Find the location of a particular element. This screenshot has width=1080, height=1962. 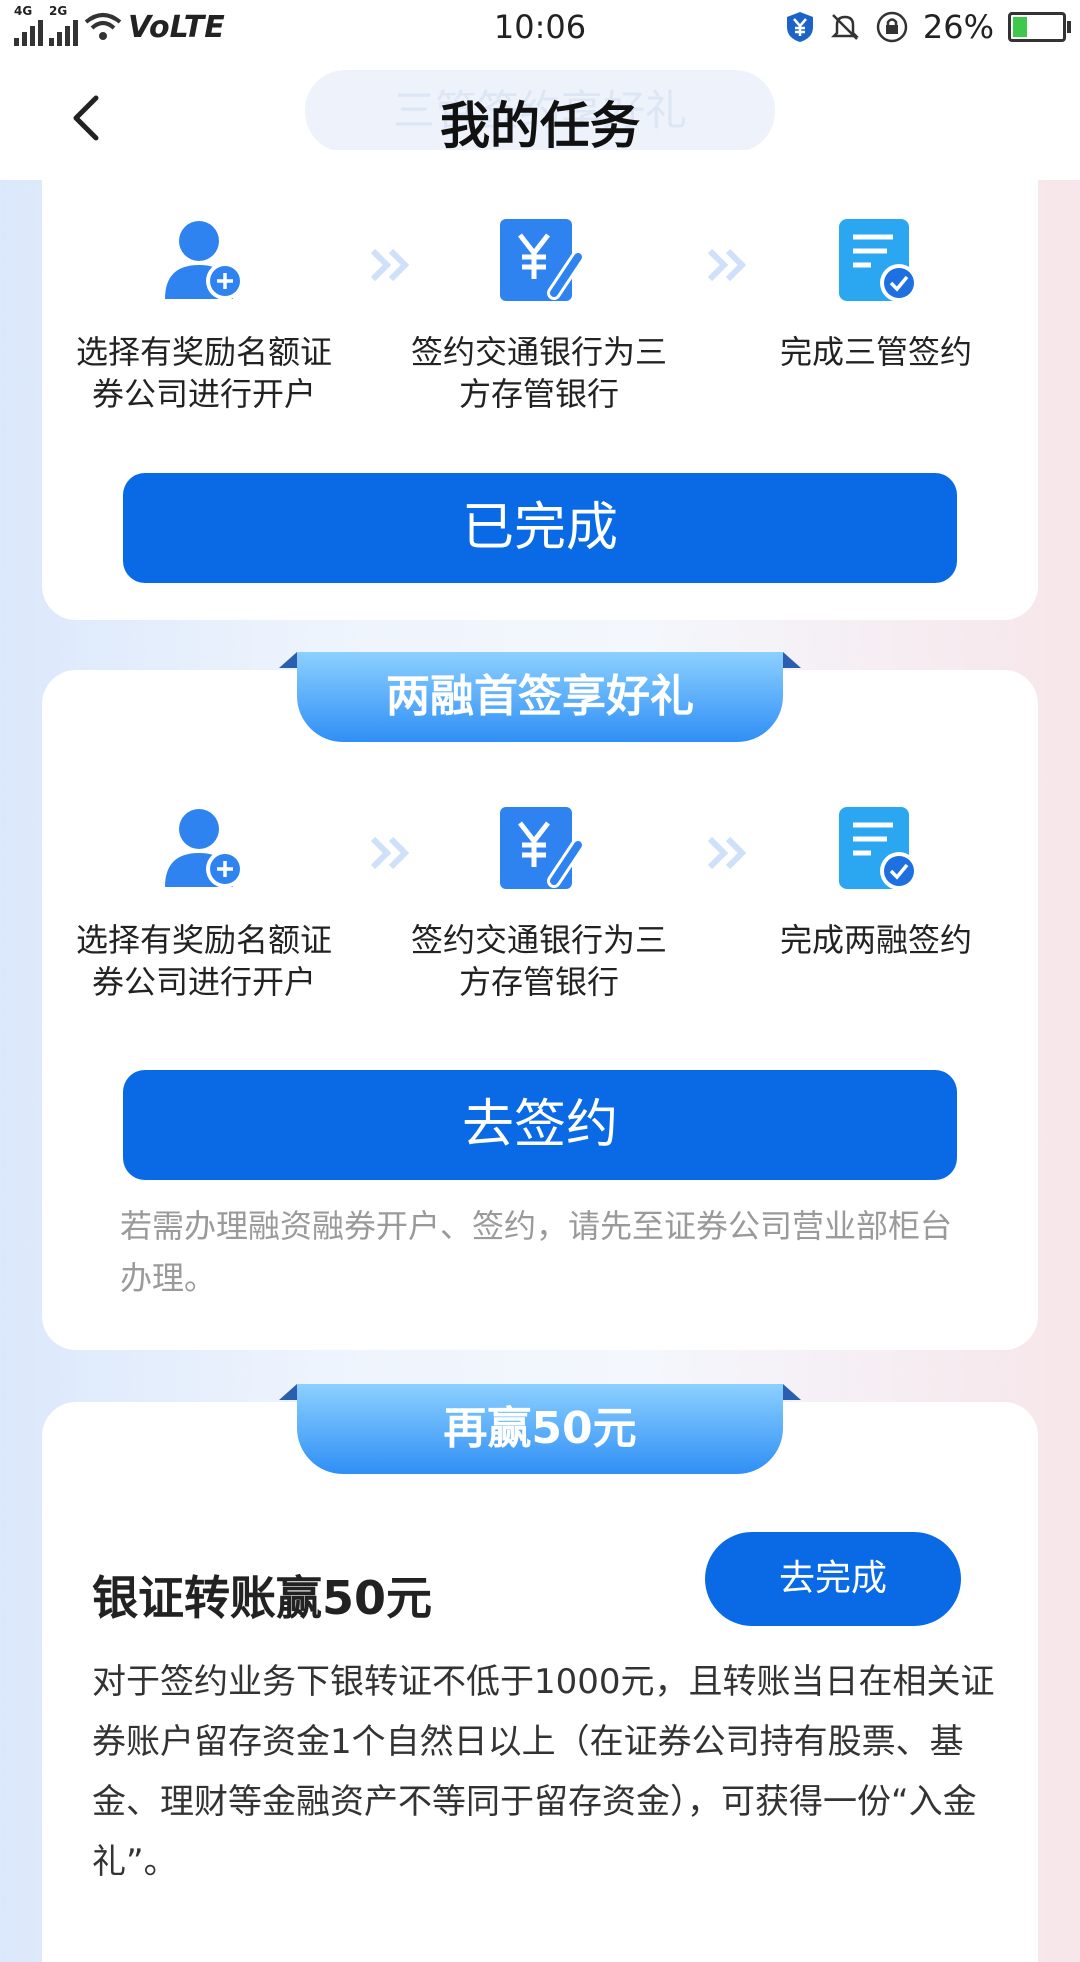

section-ribbon: 两融首签享好礼 is located at coordinates (540, 697).